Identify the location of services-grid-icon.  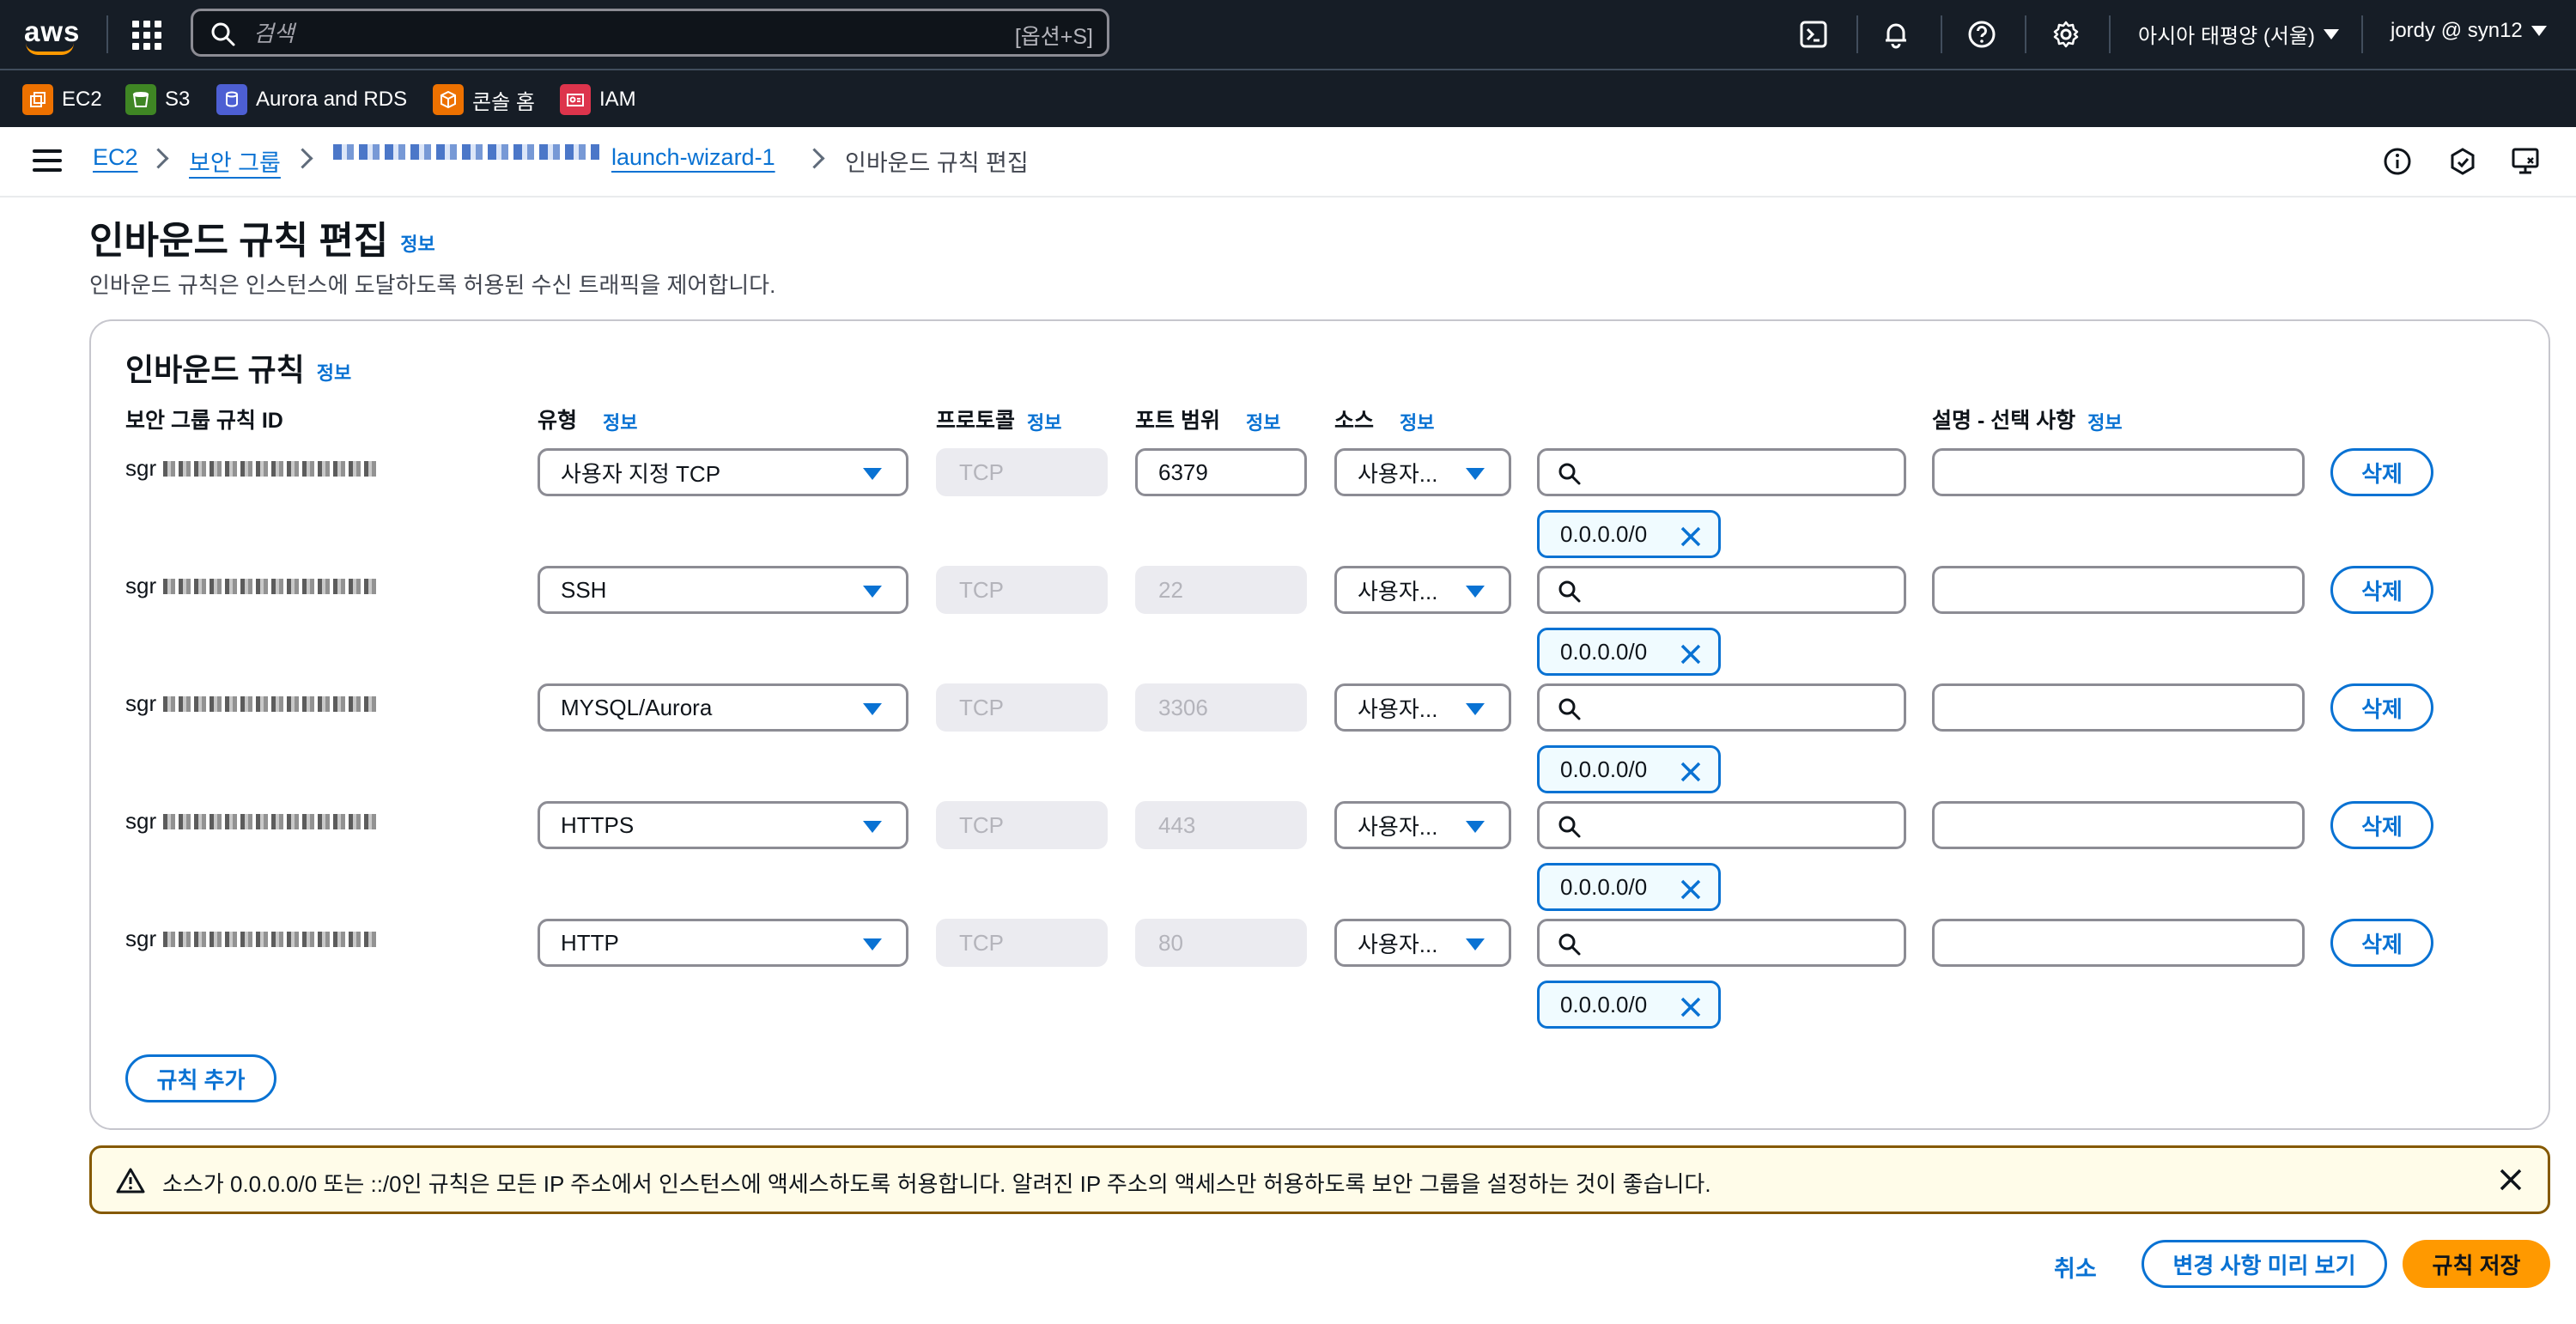
(146, 35).